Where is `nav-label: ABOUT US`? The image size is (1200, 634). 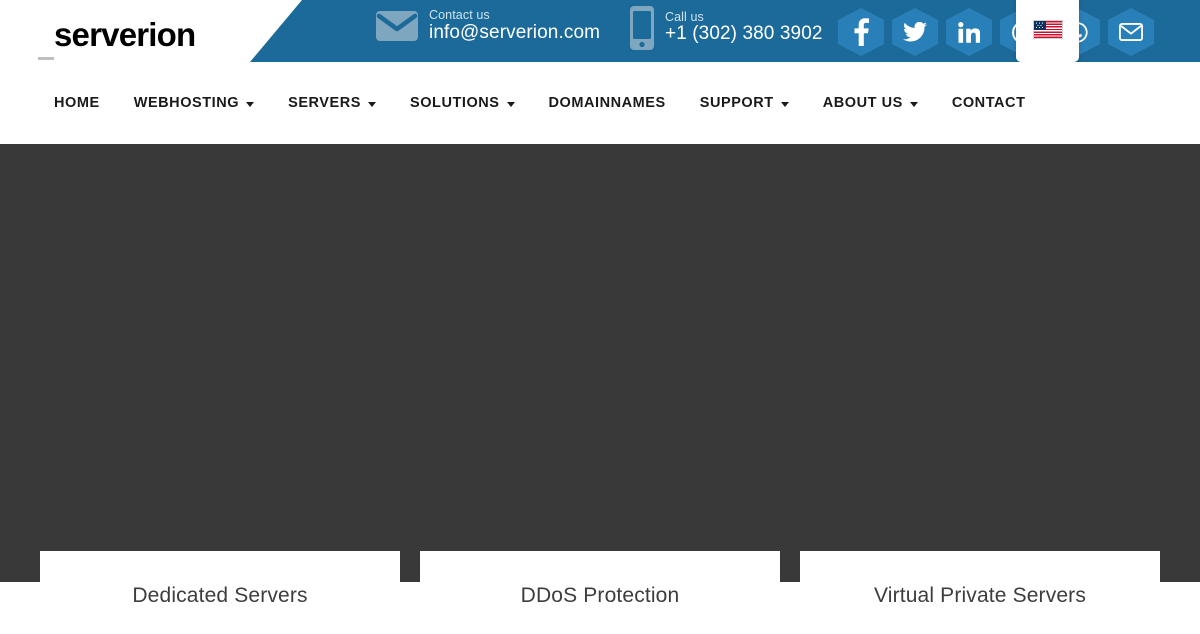
nav-label: ABOUT US is located at coordinates (862, 103).